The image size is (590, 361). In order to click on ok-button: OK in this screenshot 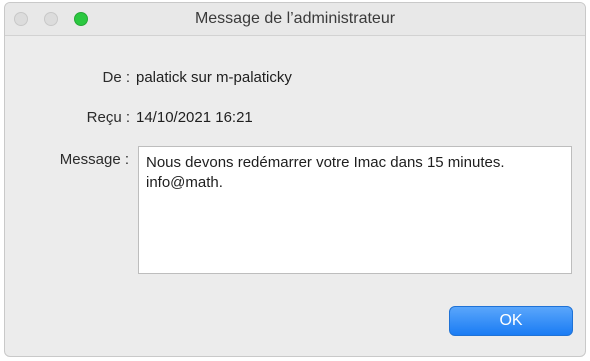, I will do `click(511, 321)`.